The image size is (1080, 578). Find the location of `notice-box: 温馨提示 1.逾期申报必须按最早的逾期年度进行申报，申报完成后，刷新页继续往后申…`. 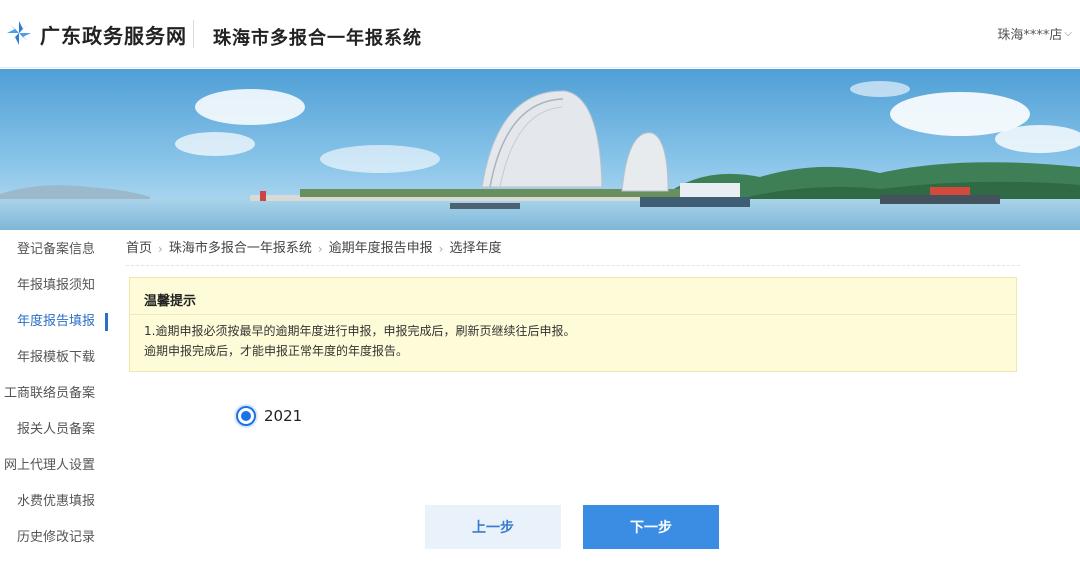

notice-box: 温馨提示 1.逾期申报必须按最早的逾期年度进行申报，申报完成后，刷新页继续往后申… is located at coordinates (573, 324).